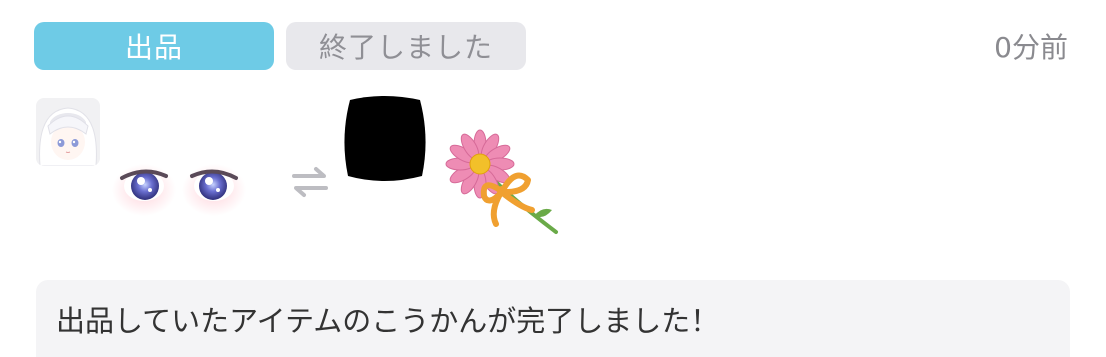  Describe the element at coordinates (179, 190) in the screenshot. I see `anime-eyes-item-icon` at that location.